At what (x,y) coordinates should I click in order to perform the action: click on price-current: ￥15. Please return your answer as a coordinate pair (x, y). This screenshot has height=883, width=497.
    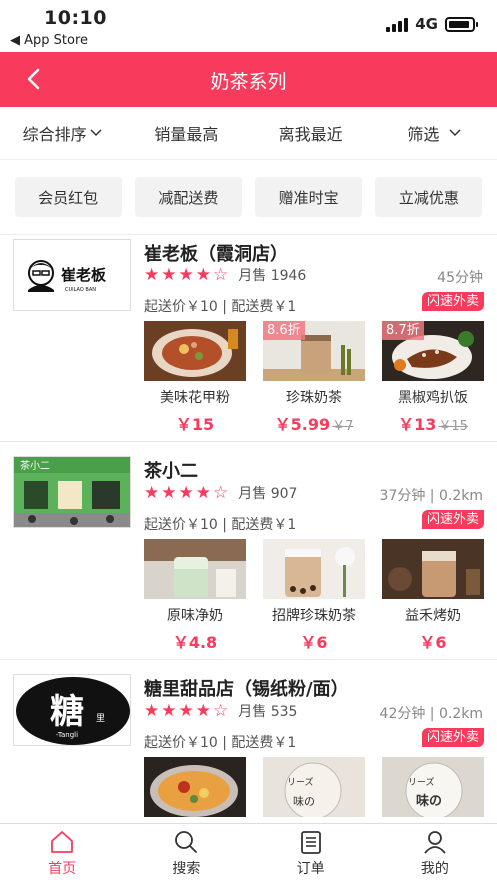
    Looking at the image, I should click on (195, 424).